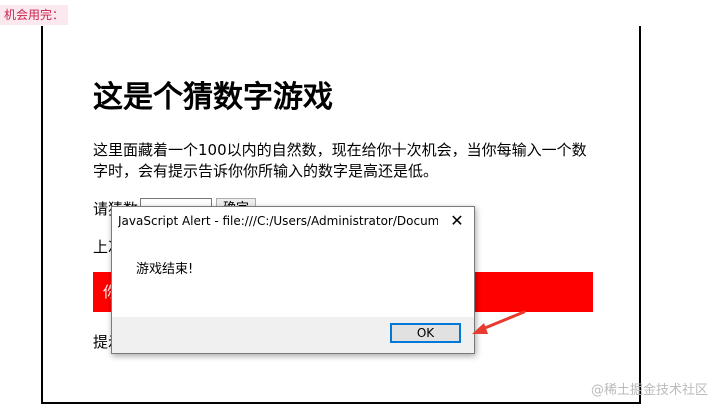  I want to click on red-arrow-annotation, so click(499, 322).